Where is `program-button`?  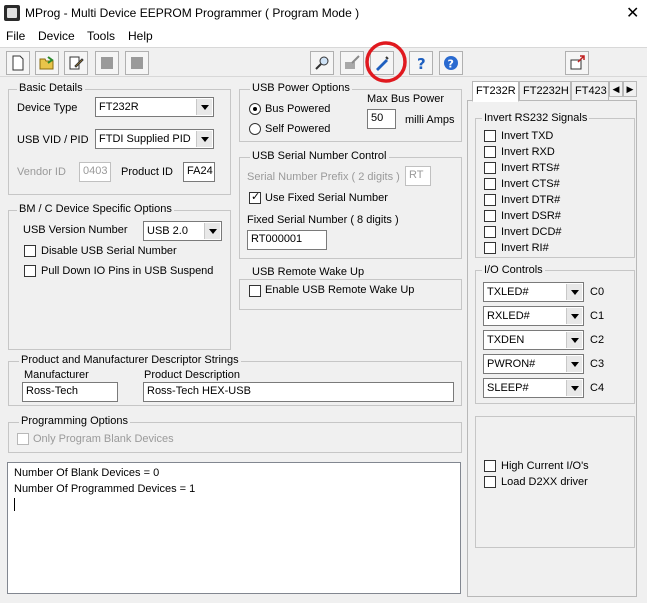
program-button is located at coordinates (352, 63).